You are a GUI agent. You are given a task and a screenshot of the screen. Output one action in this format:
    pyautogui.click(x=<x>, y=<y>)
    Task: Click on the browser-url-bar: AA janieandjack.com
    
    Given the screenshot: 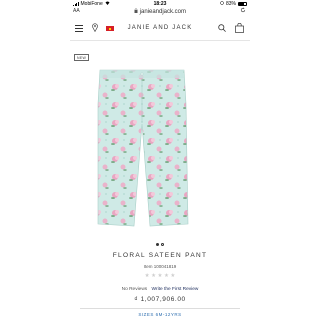 What is the action you would take?
    pyautogui.click(x=160, y=12)
    